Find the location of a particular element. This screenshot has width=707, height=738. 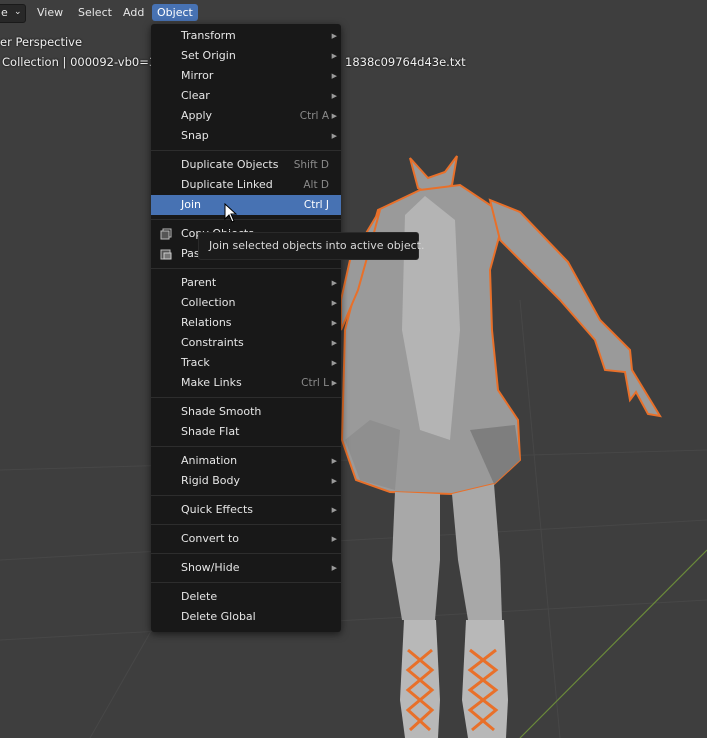

menu-item-shade-smooth: Shade Smooth is located at coordinates (246, 412).